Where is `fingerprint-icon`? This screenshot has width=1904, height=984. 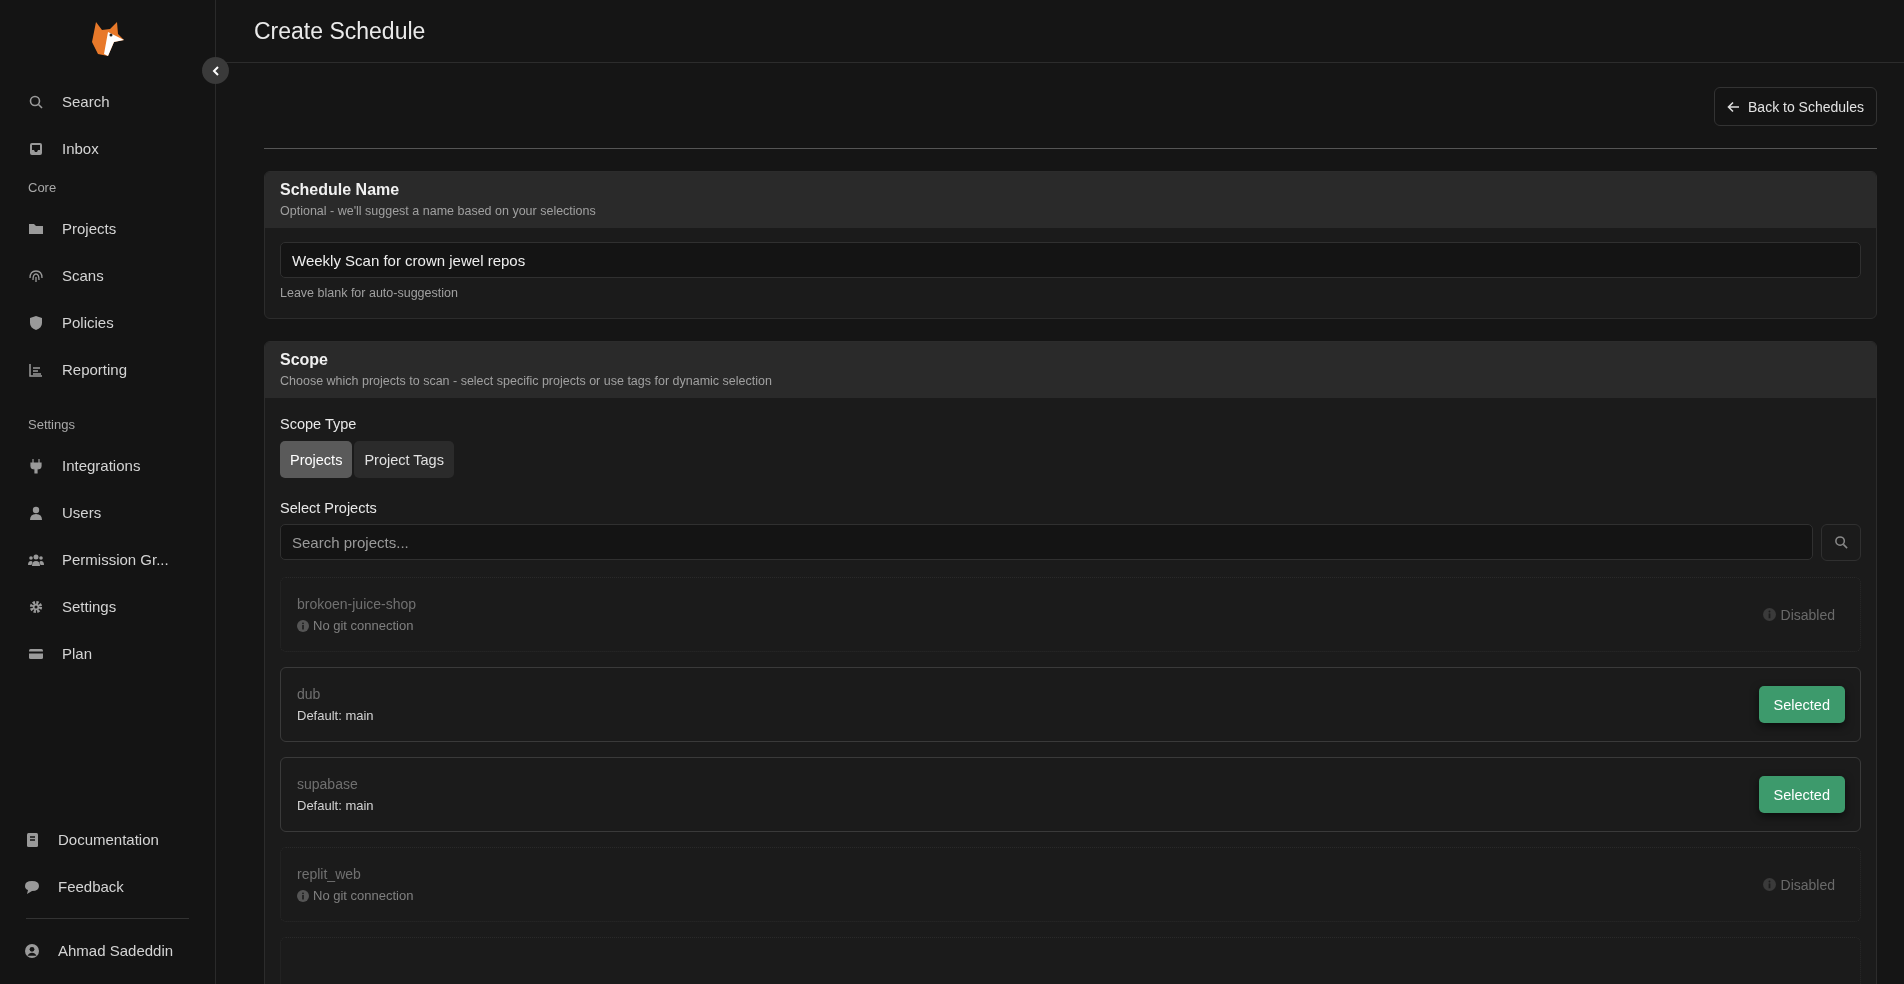 fingerprint-icon is located at coordinates (36, 275).